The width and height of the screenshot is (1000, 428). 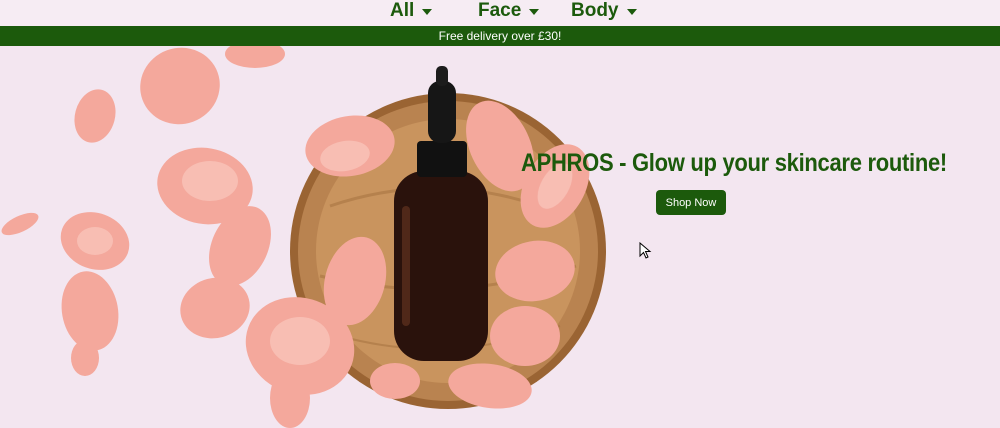 What do you see at coordinates (500, 10) in the screenshot?
I see `nav-item-label: Face` at bounding box center [500, 10].